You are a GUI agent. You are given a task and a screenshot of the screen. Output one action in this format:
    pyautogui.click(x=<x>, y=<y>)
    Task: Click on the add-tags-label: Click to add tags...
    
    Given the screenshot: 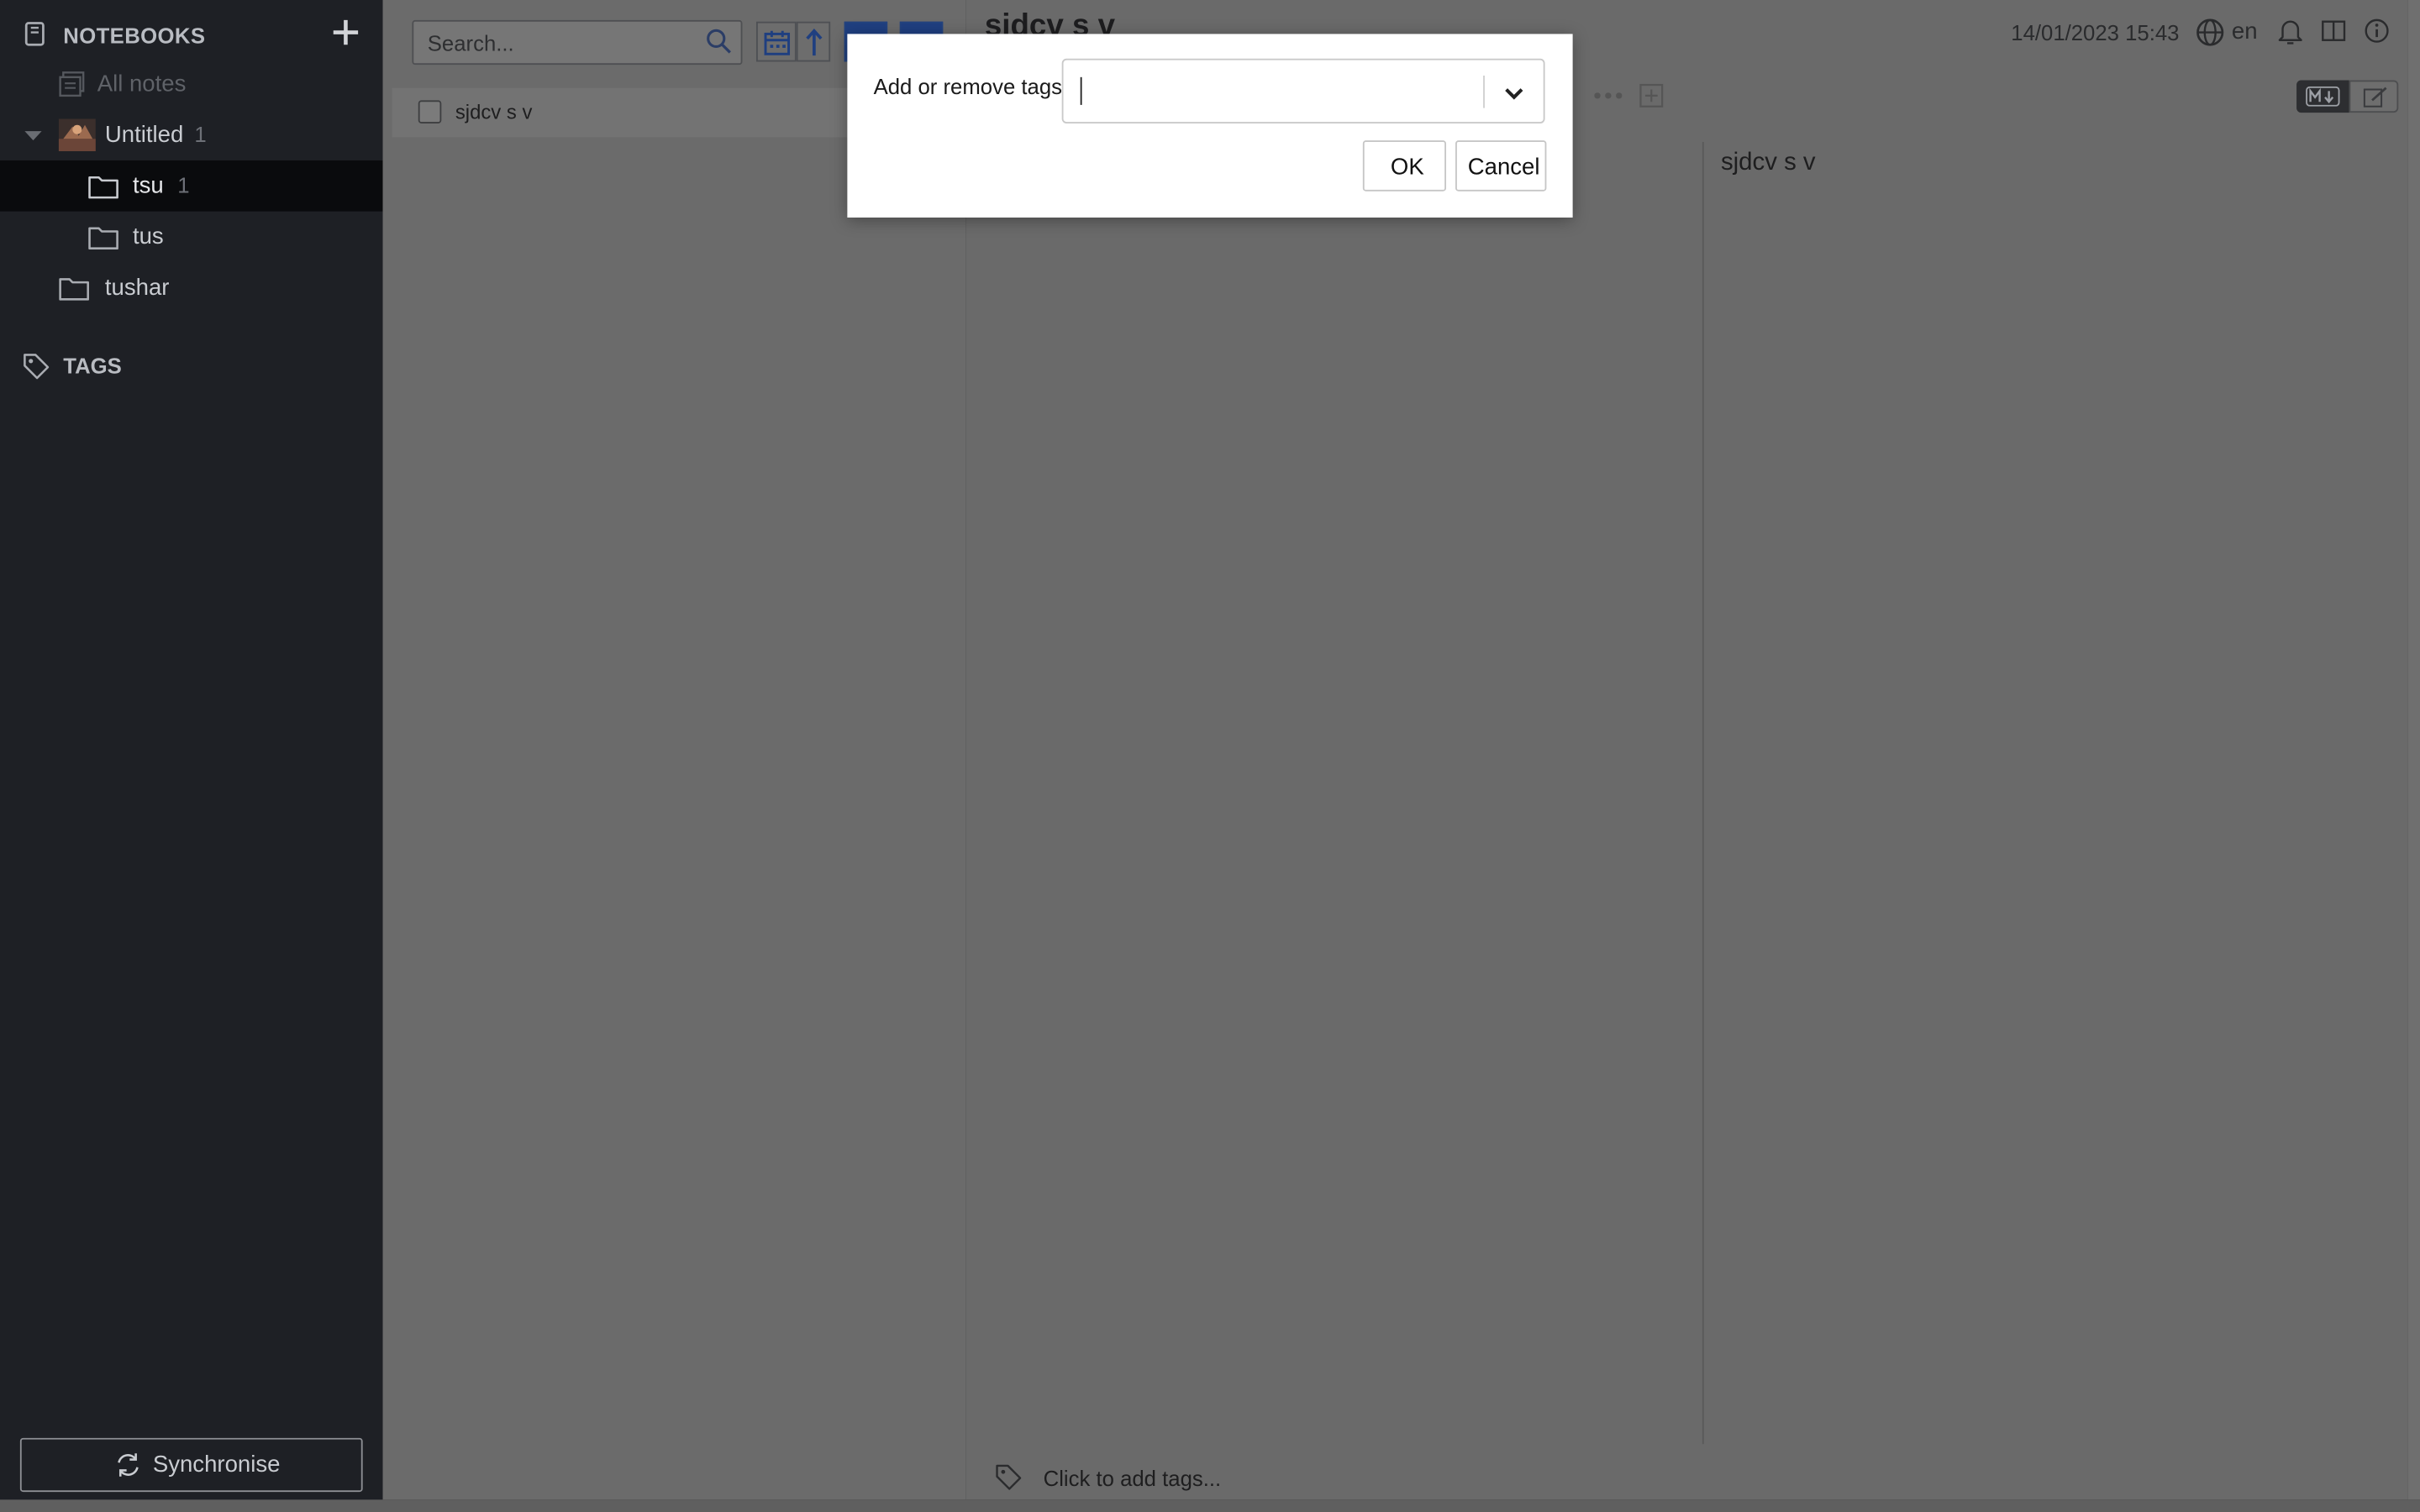 What is the action you would take?
    pyautogui.click(x=1133, y=1478)
    